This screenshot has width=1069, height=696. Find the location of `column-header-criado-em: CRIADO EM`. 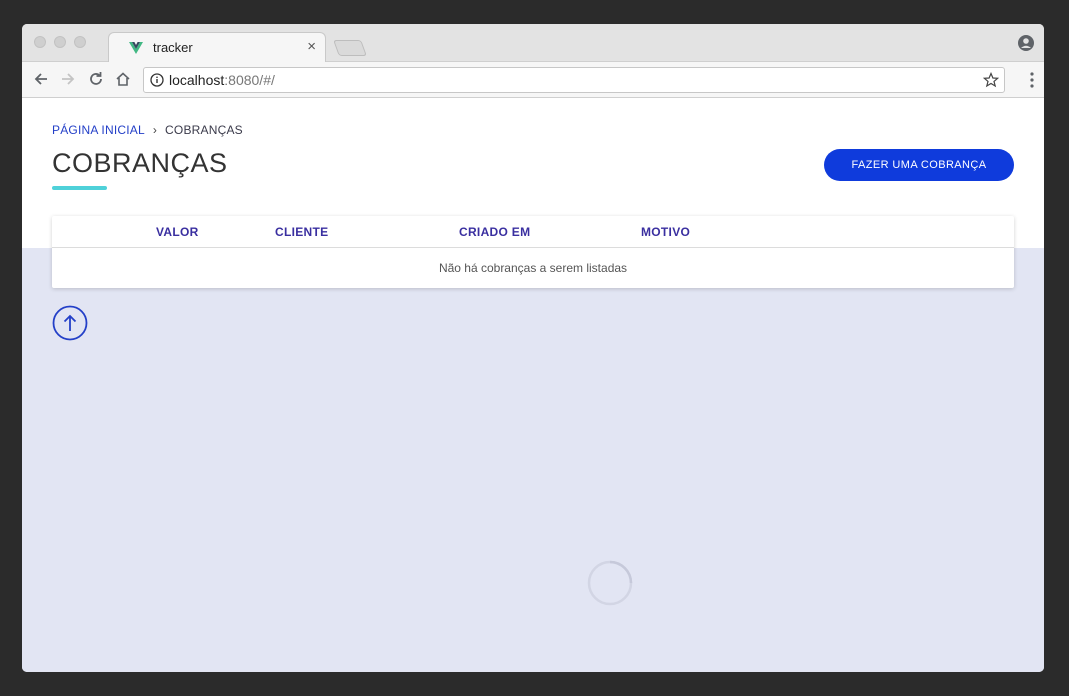

column-header-criado-em: CRIADO EM is located at coordinates (494, 232).